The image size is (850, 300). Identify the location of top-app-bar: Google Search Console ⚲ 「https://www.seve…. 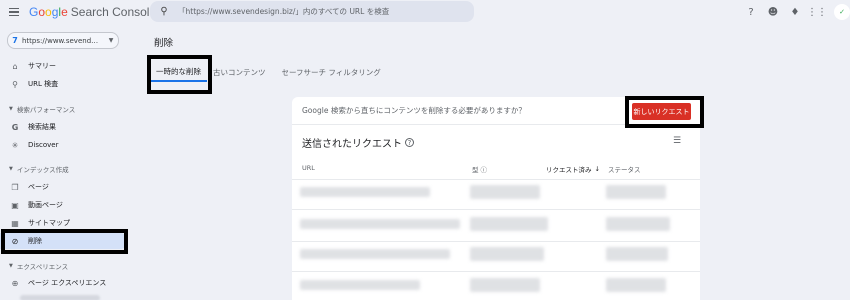
(425, 12).